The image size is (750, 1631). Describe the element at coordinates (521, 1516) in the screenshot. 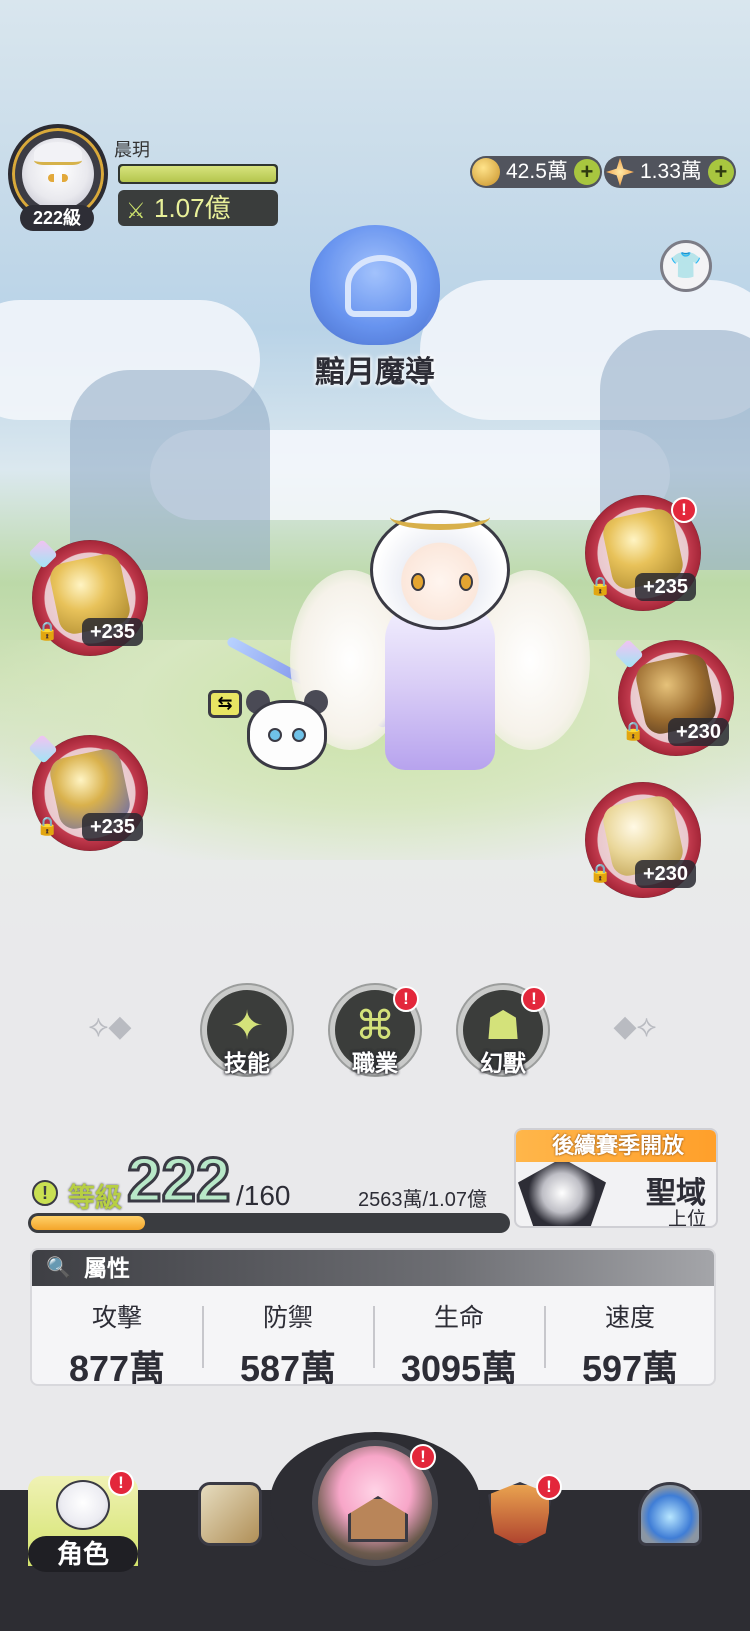

I see `nav-guild-tab: !` at that location.